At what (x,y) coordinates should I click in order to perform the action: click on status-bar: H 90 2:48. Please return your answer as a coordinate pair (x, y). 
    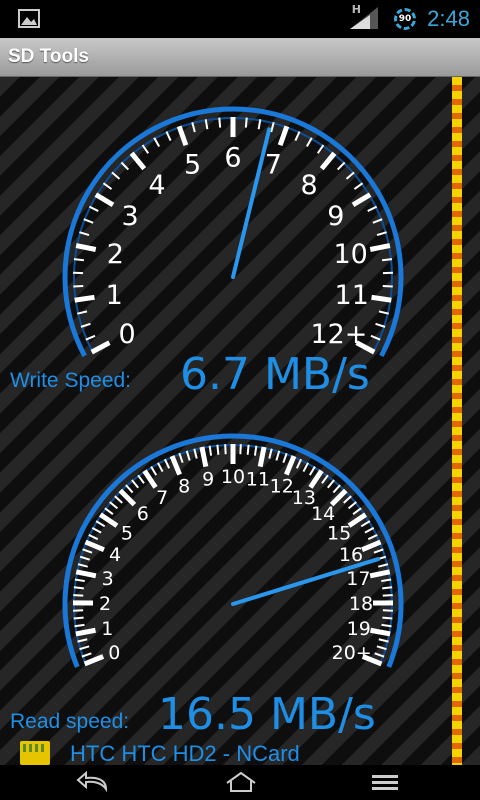
    Looking at the image, I should click on (240, 19).